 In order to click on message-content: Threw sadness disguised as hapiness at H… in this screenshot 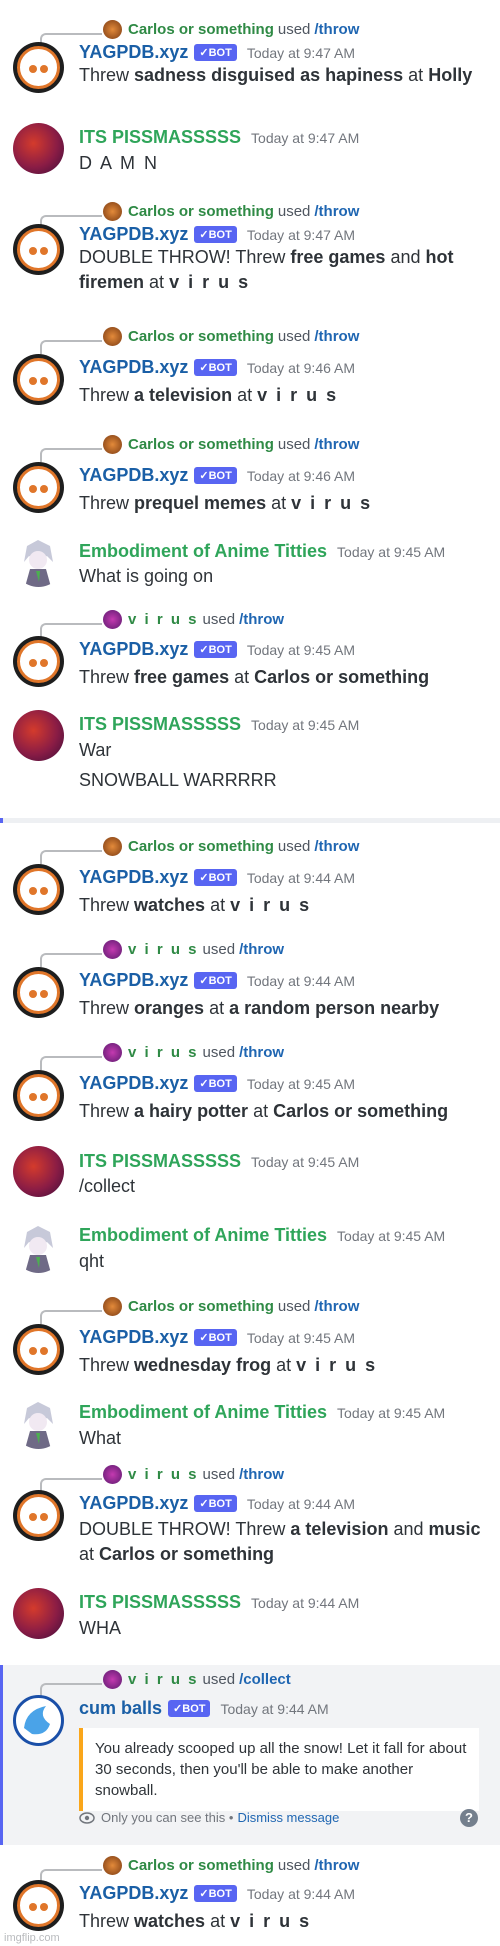, I will do `click(276, 75)`.